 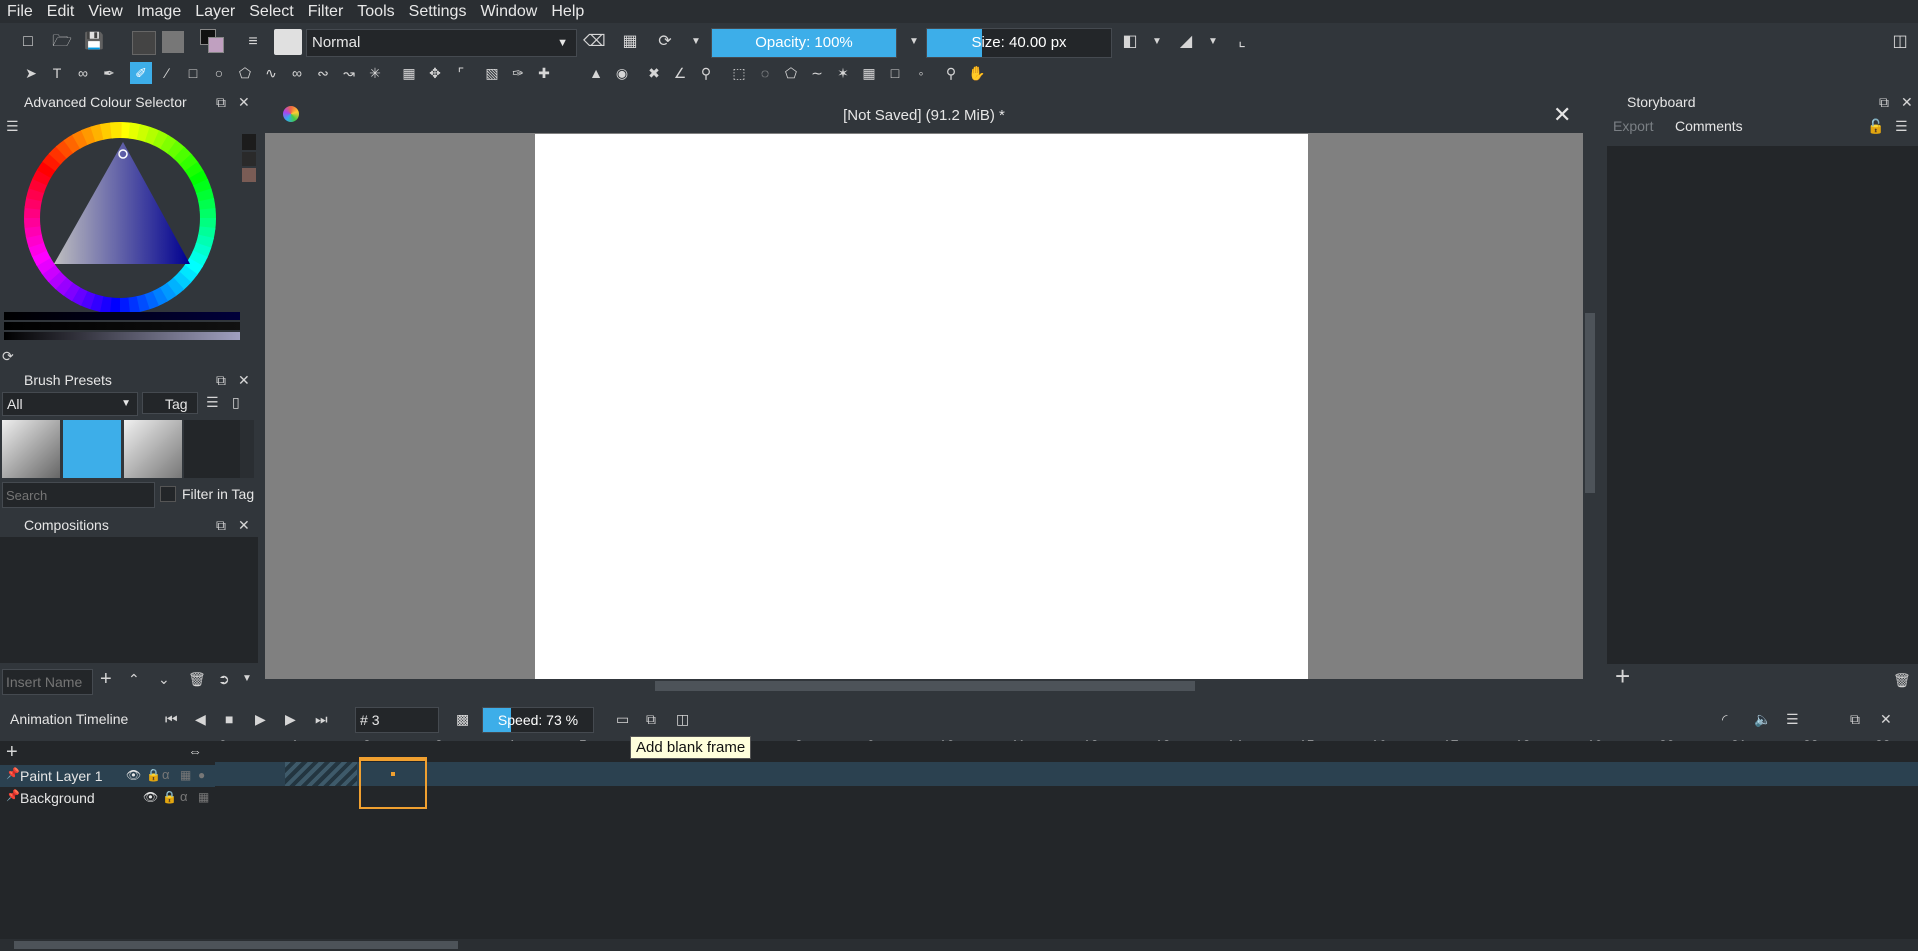 What do you see at coordinates (791, 73) in the screenshot?
I see `polygon-select-icon: ⬠` at bounding box center [791, 73].